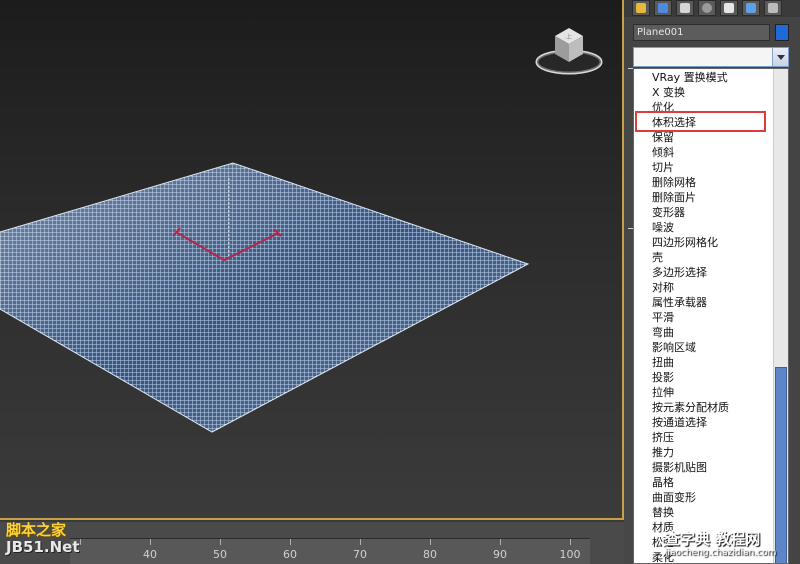 The image size is (800, 564). Describe the element at coordinates (704, 362) in the screenshot. I see `list-item: 扭曲` at that location.